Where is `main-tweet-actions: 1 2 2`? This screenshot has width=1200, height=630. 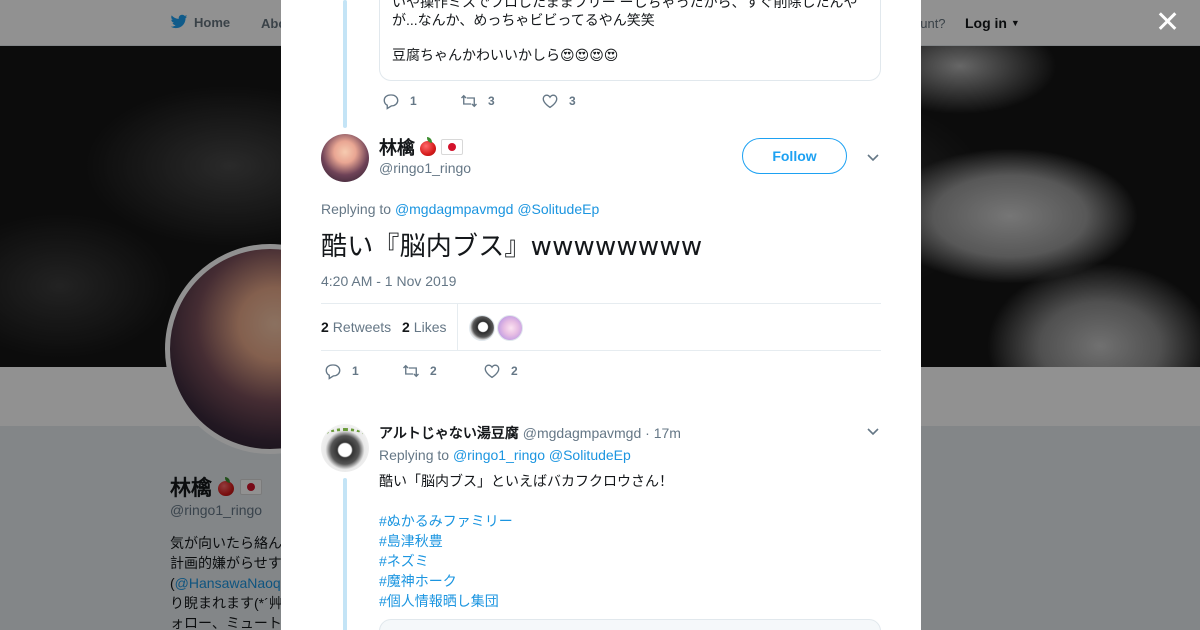
main-tweet-actions: 1 2 2 is located at coordinates (421, 371).